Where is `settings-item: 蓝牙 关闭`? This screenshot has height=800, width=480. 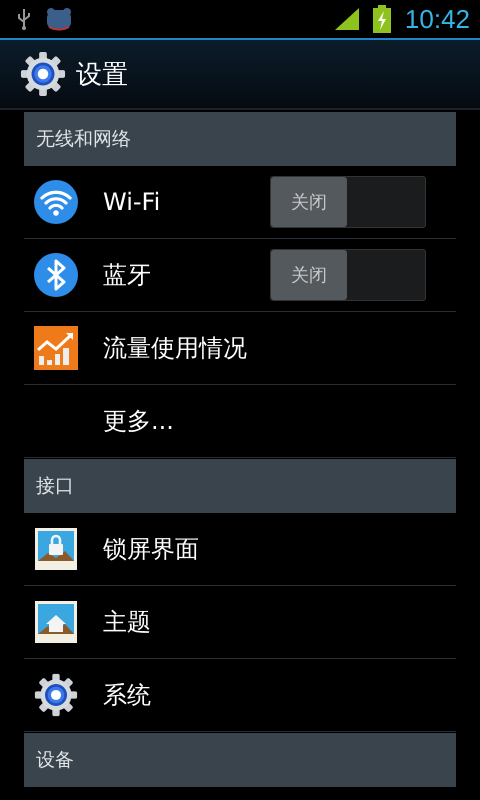
settings-item: 蓝牙 关闭 is located at coordinates (240, 275).